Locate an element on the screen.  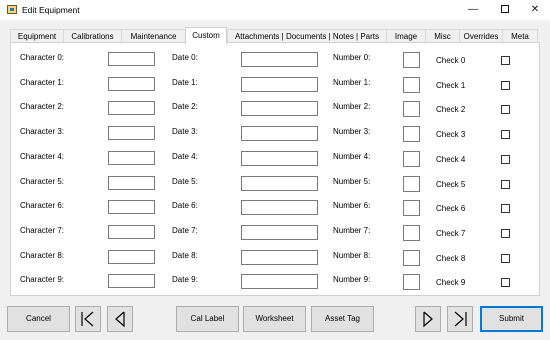
date-8-picker is located at coordinates (279, 257).